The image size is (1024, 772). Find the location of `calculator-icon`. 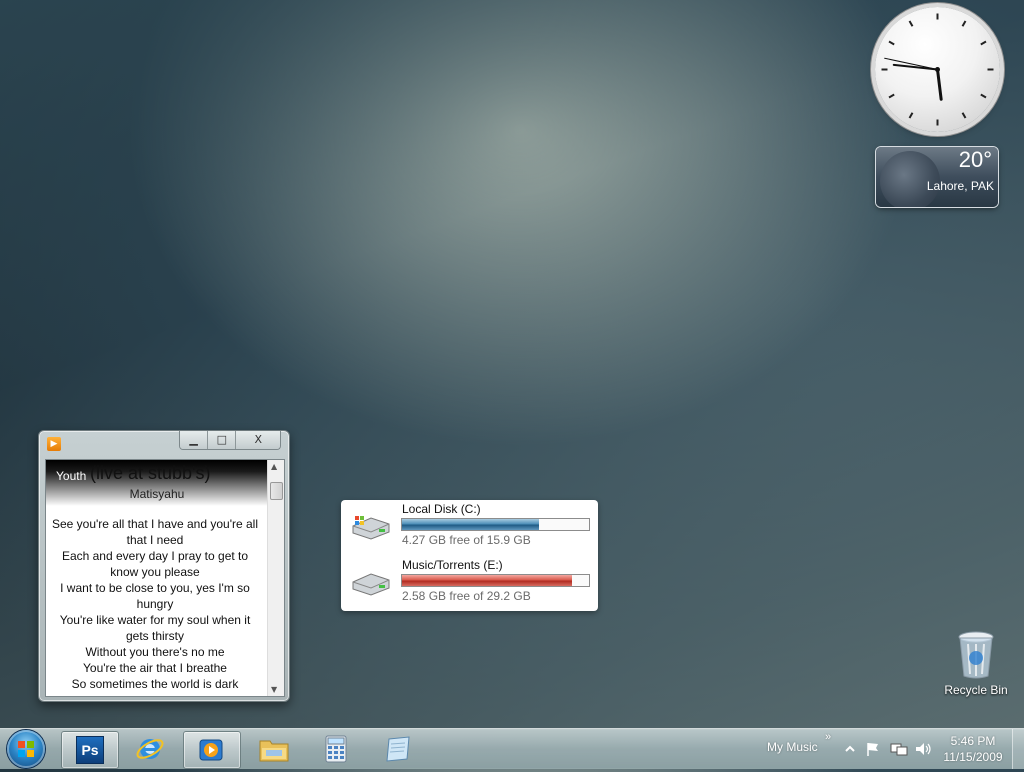

calculator-icon is located at coordinates (336, 749).